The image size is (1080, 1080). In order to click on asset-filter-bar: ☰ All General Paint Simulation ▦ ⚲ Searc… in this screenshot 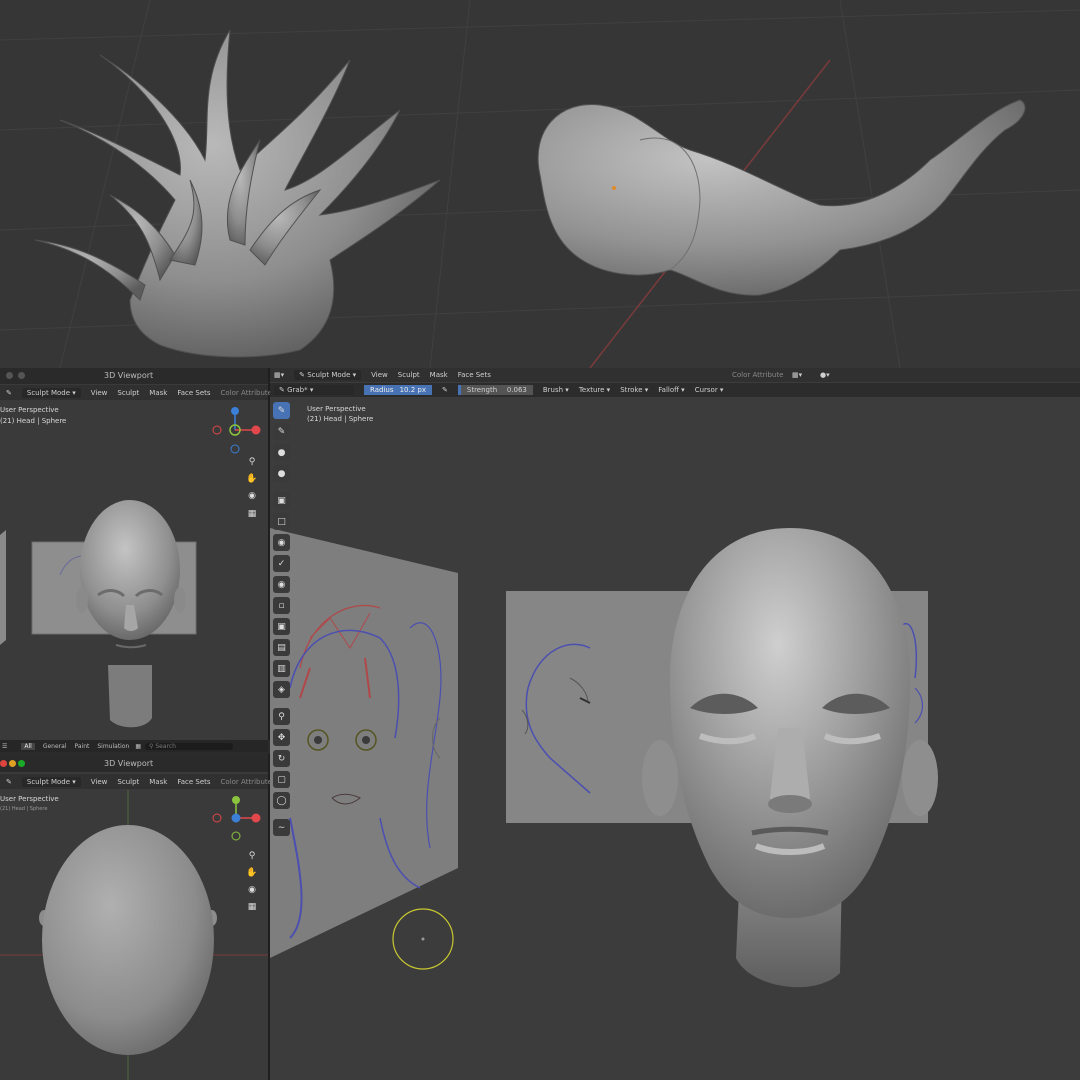, I will do `click(134, 746)`.